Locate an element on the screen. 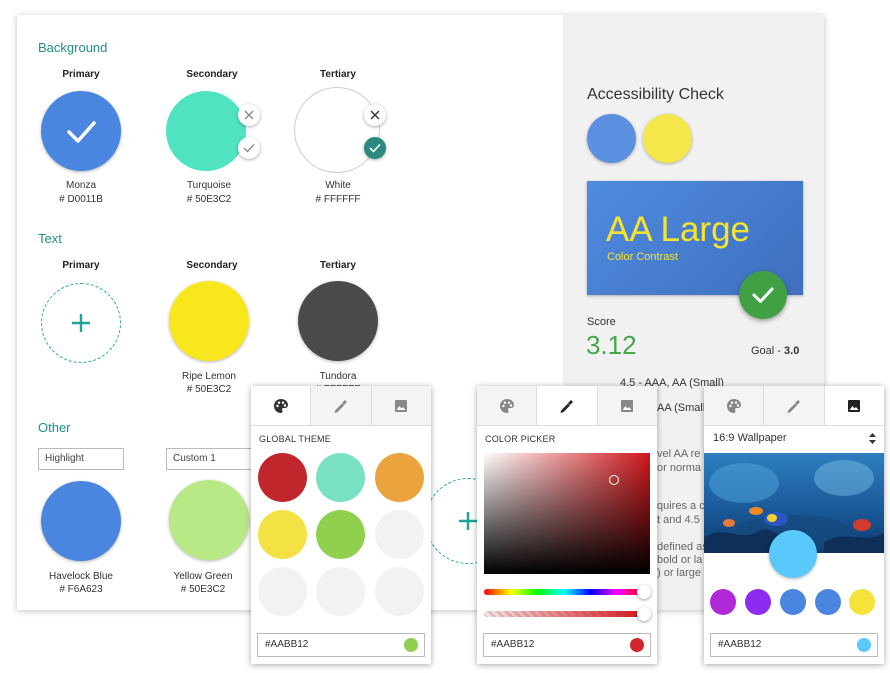 This screenshot has height=673, width=890. saturation-handle is located at coordinates (614, 480).